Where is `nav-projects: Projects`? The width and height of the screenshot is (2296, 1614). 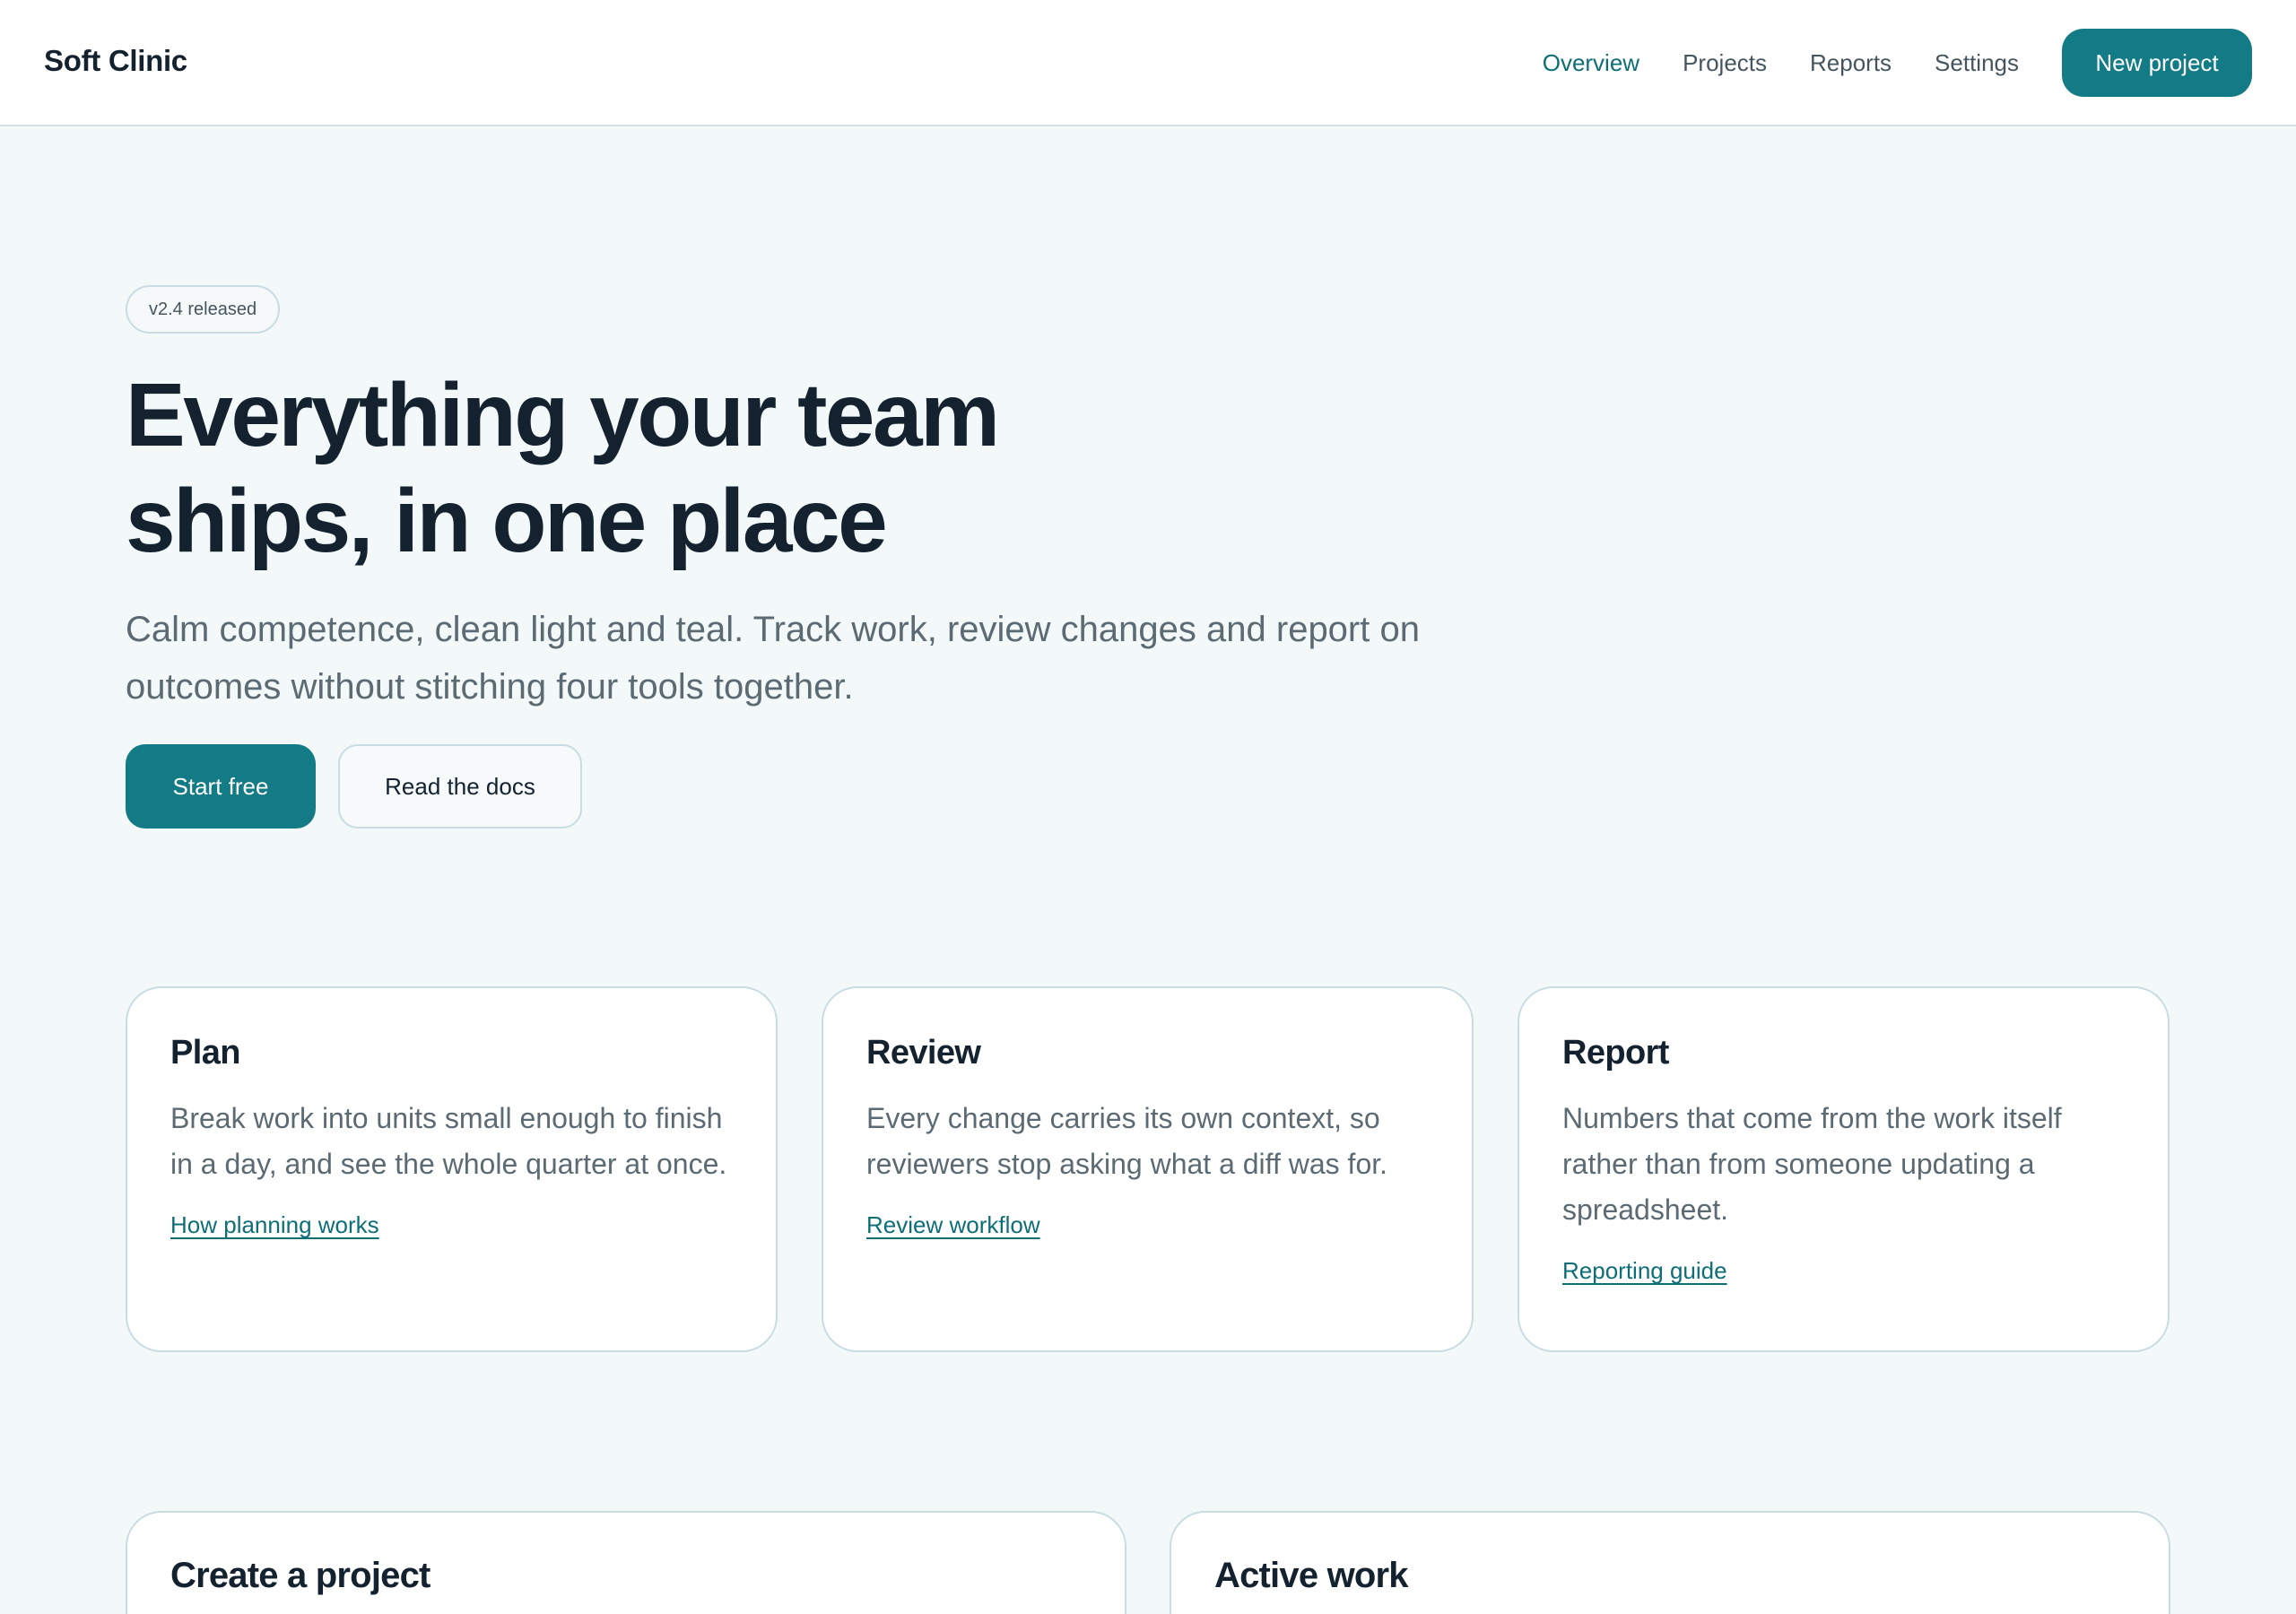
nav-projects: Projects is located at coordinates (1725, 63).